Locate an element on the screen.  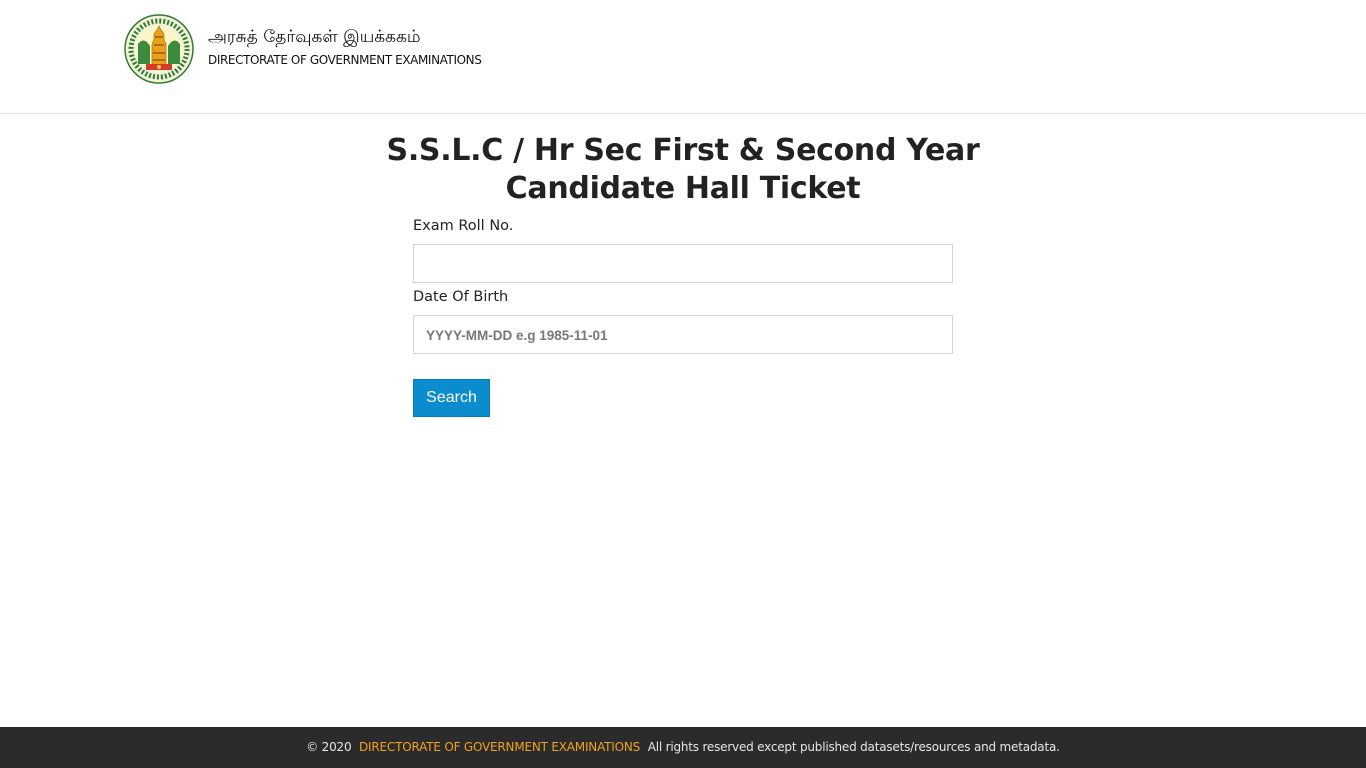
tamil-nadu-emblem-icon is located at coordinates (159, 49).